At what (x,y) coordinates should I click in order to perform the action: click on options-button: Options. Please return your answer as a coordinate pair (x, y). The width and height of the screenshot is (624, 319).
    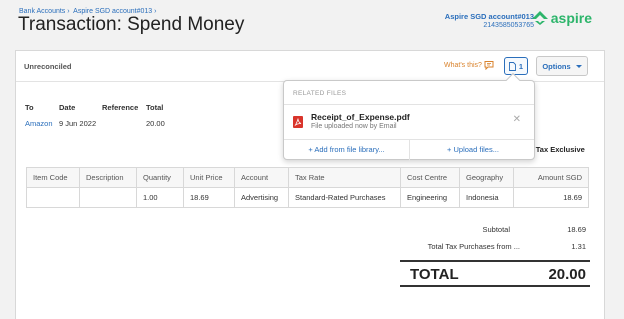
    Looking at the image, I should click on (562, 66).